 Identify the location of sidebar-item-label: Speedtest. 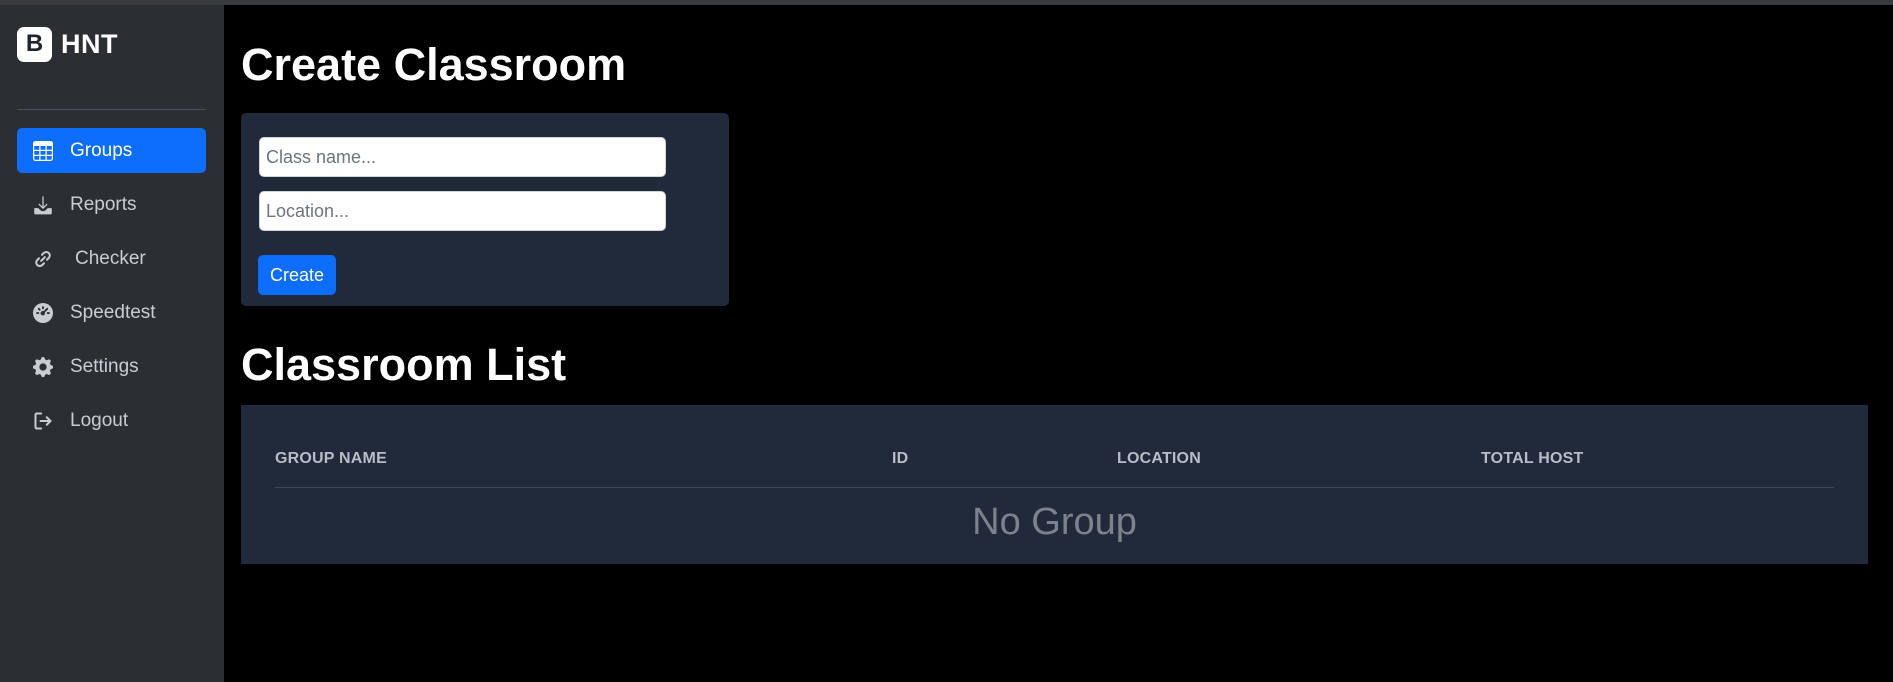
(113, 312).